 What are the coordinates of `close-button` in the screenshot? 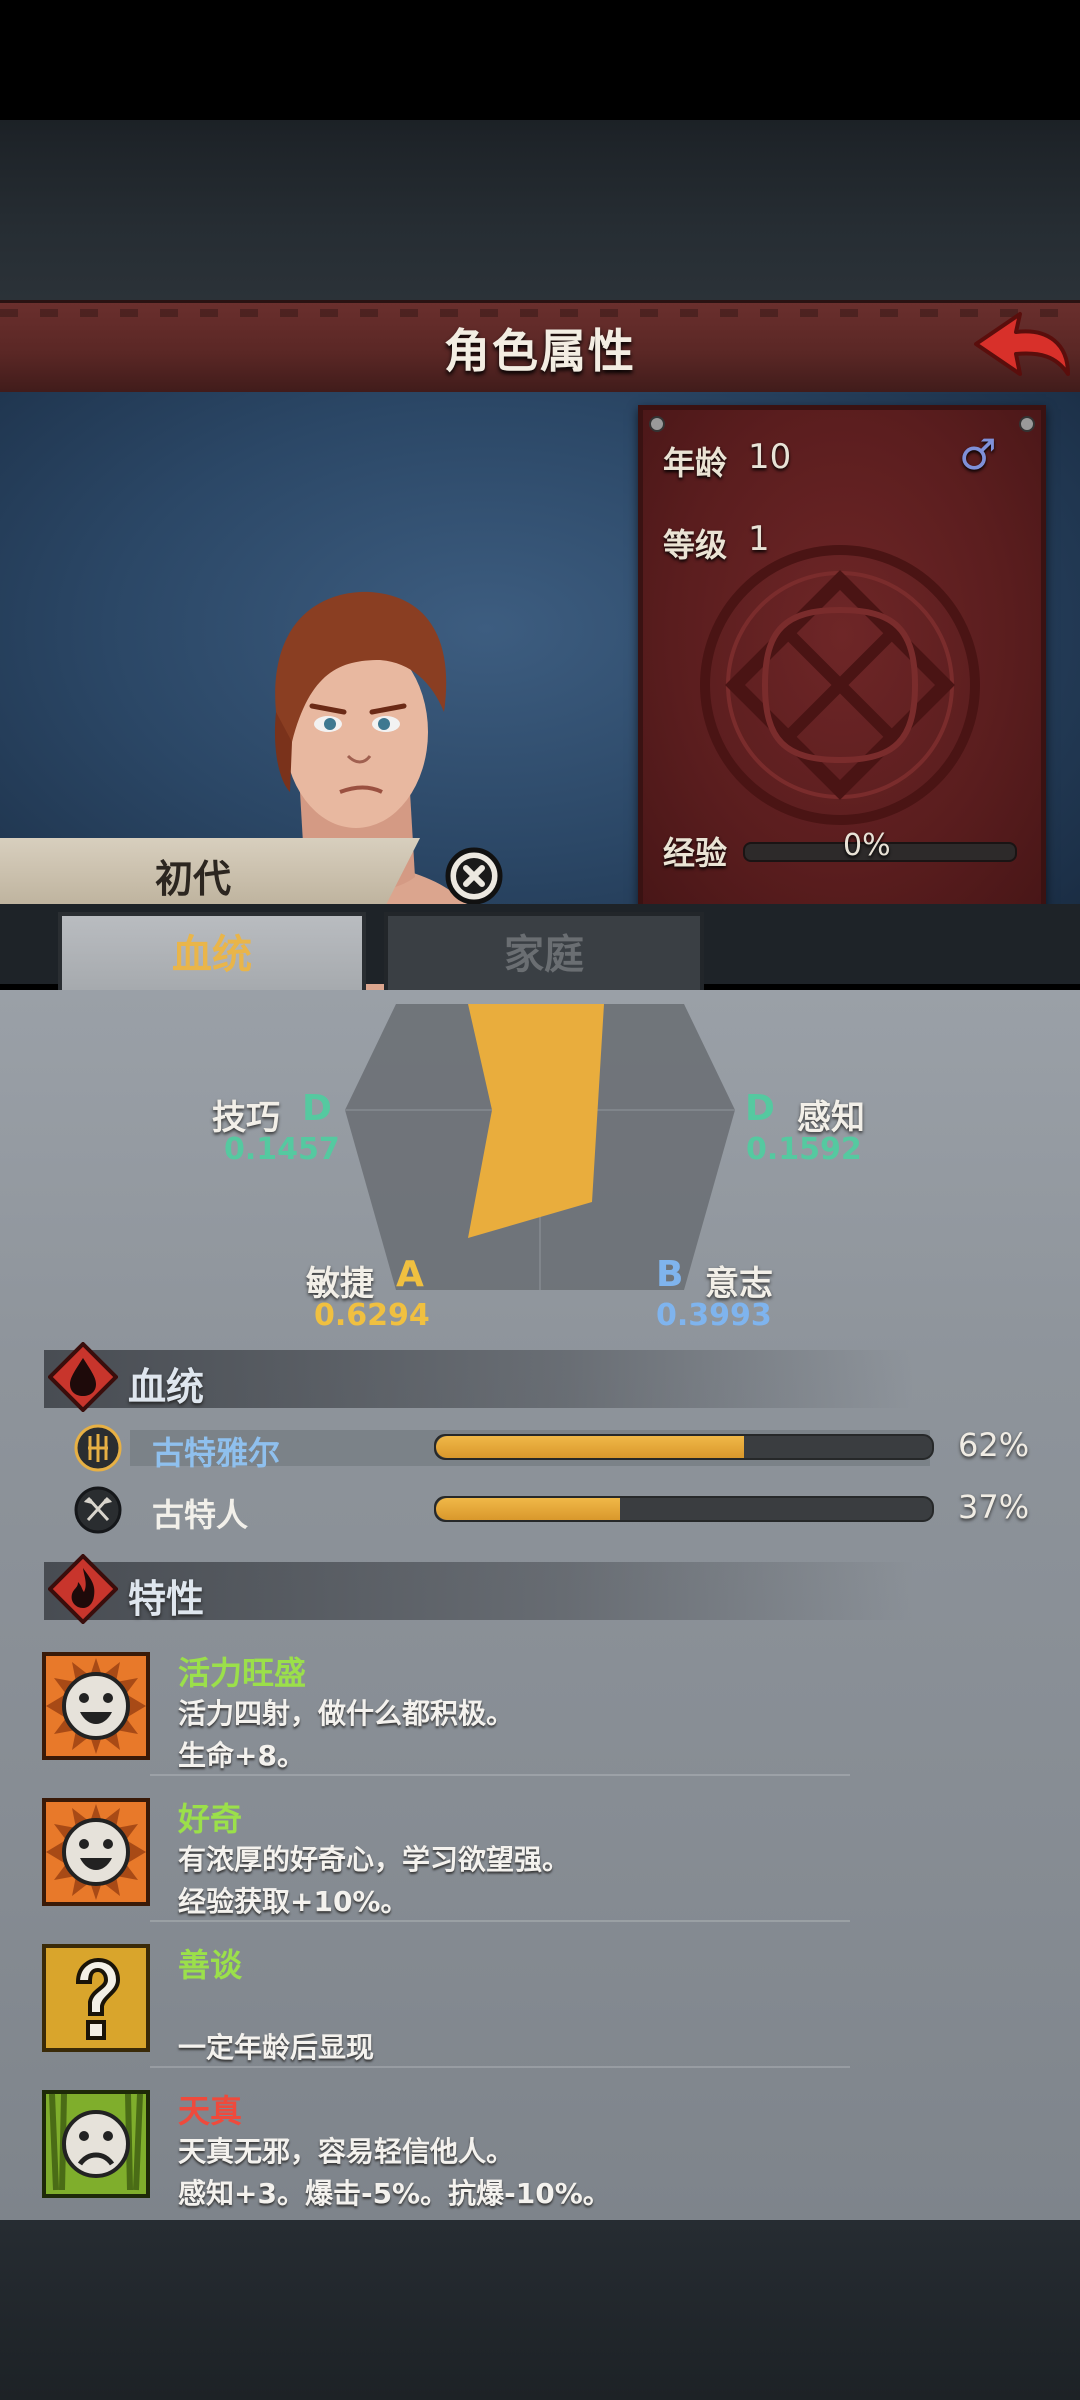 It's located at (474, 876).